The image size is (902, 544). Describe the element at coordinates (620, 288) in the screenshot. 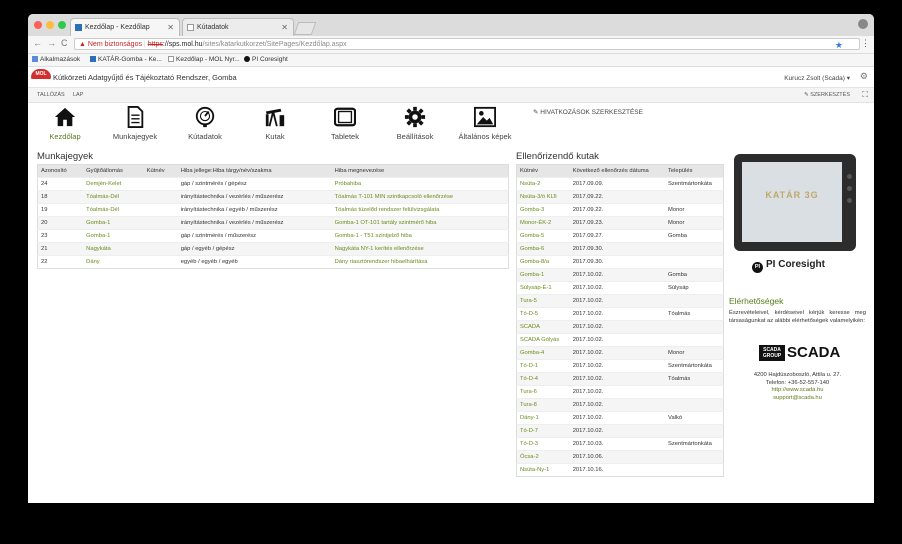

I see `table-row: Súlysáp-É-1 2017.10.02. Súlysáp` at that location.